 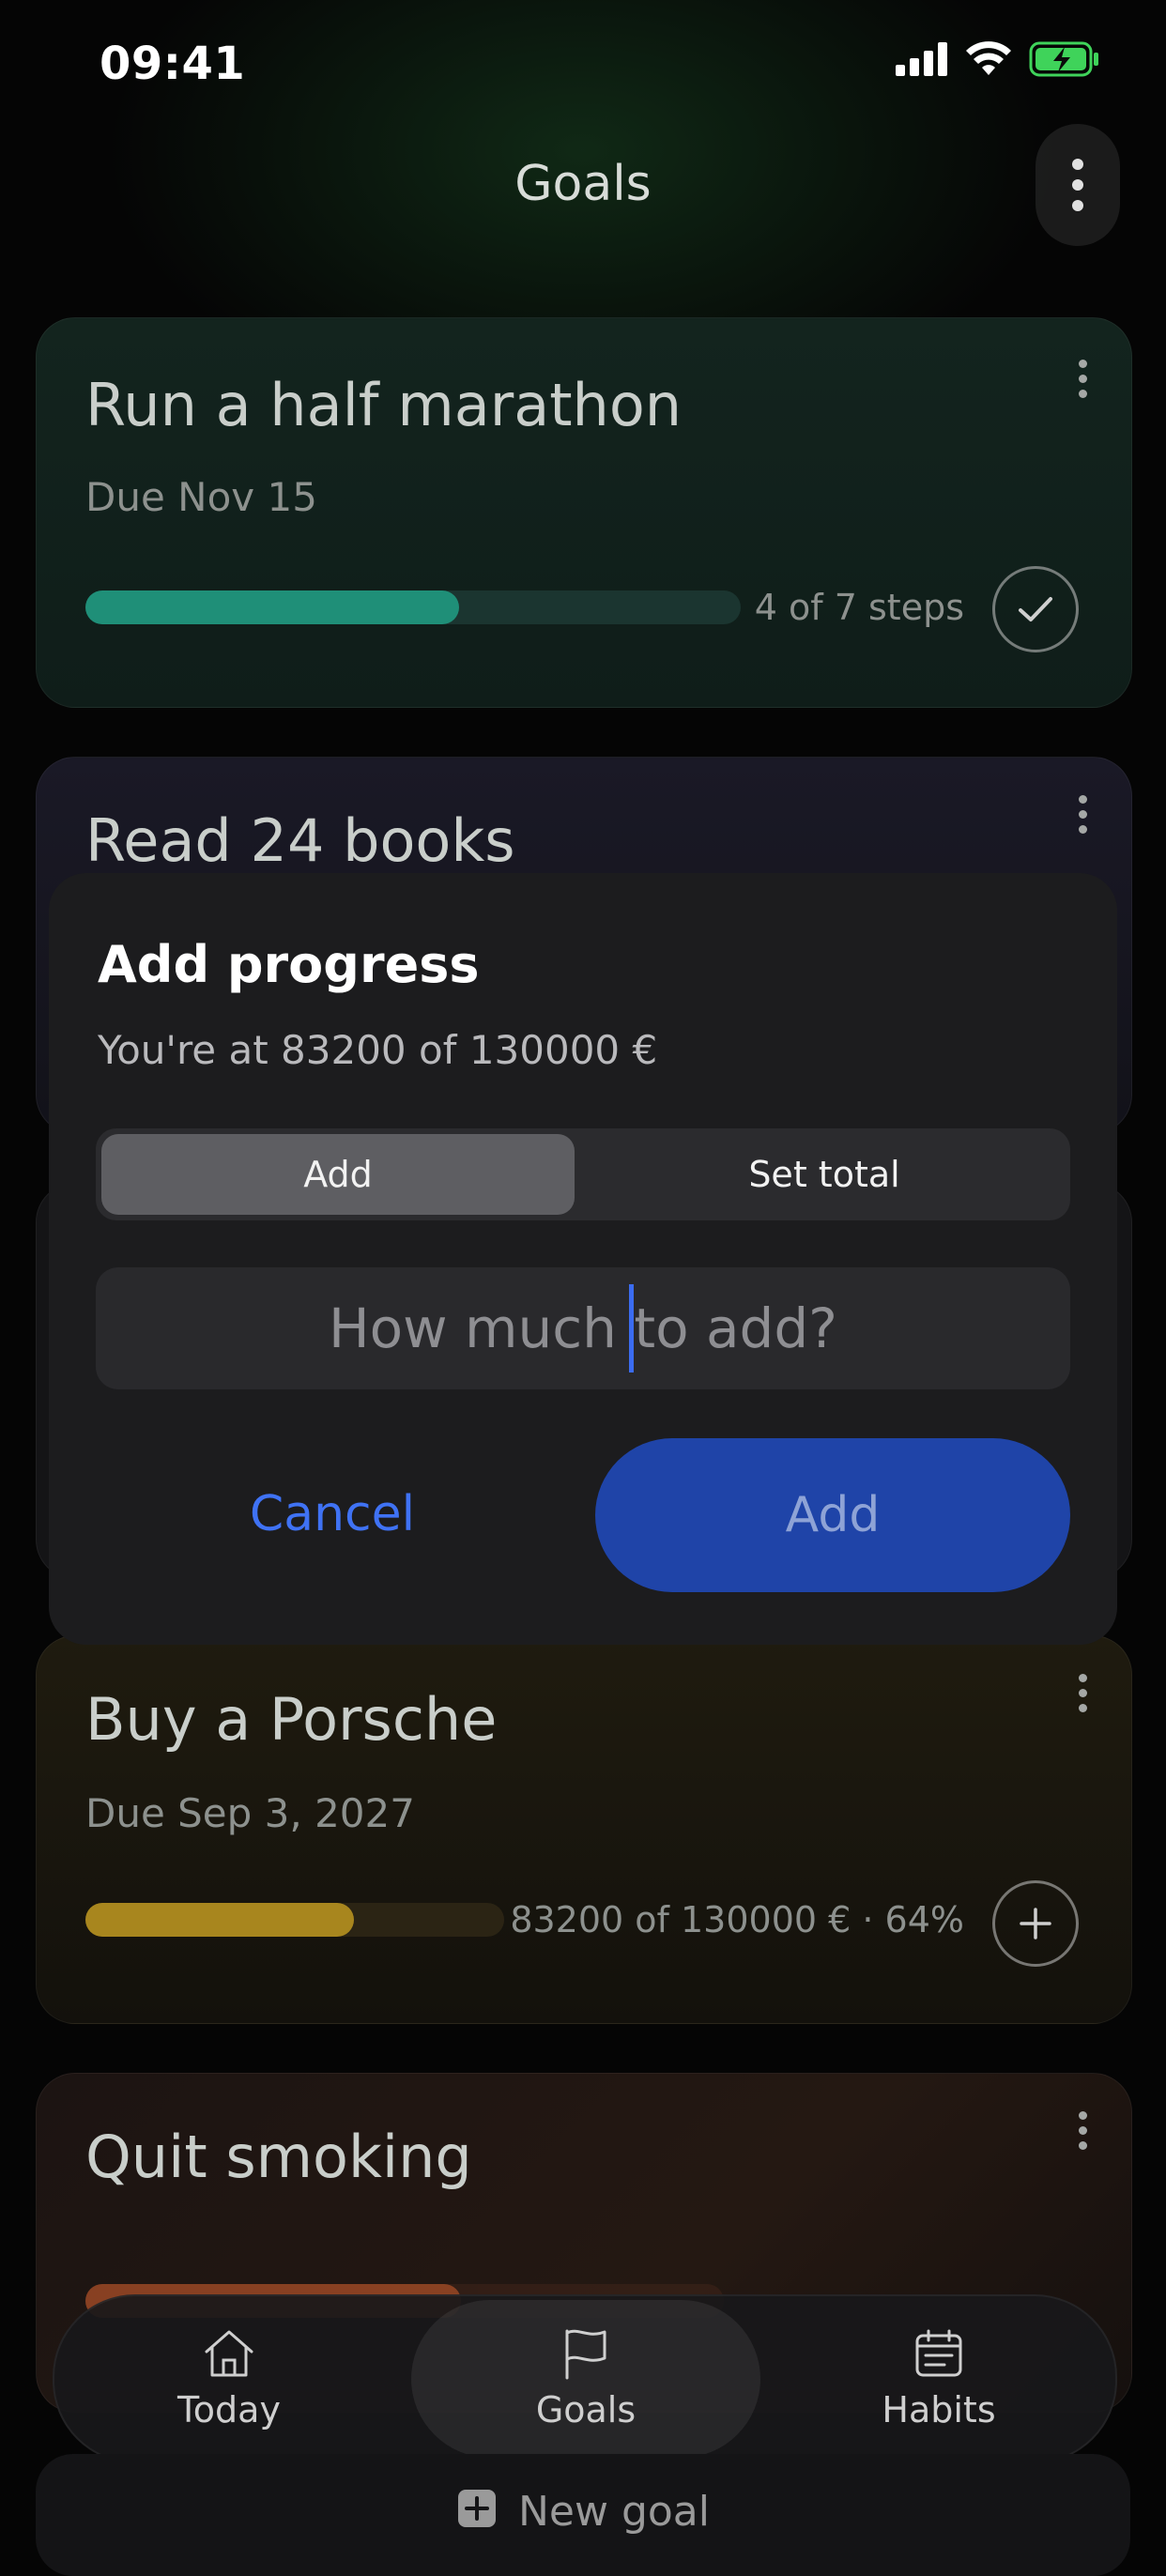 What do you see at coordinates (201, 497) in the screenshot?
I see `goal-due-date: Due Nov 15` at bounding box center [201, 497].